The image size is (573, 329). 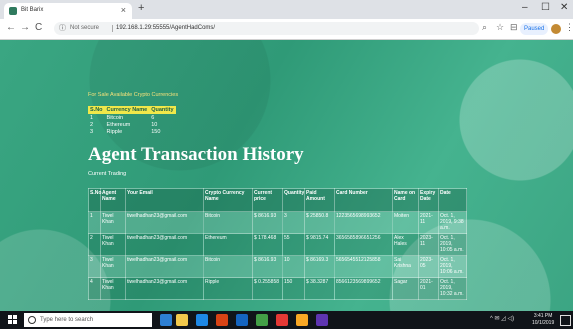 What do you see at coordinates (428, 222) in the screenshot?
I see `table-cell: 2021-11` at bounding box center [428, 222].